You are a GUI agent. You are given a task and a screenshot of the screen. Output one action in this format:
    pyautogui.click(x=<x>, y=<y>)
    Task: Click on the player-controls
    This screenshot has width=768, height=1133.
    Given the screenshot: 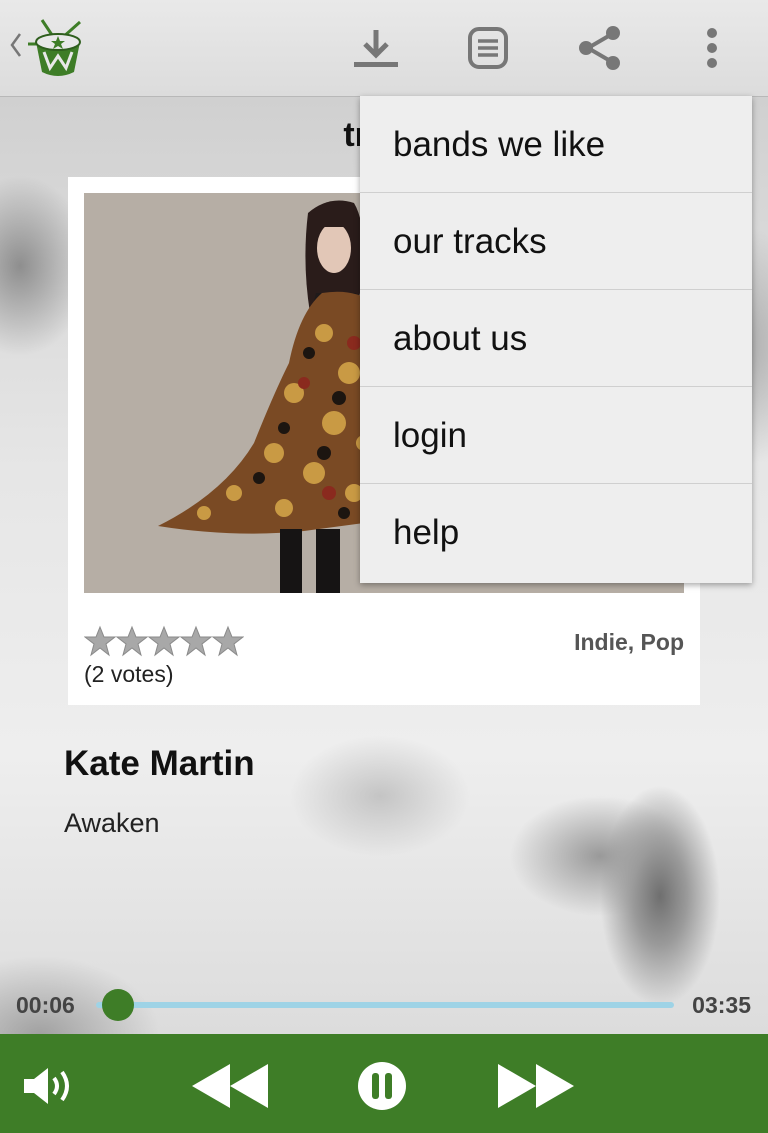 What is the action you would take?
    pyautogui.click(x=384, y=1083)
    